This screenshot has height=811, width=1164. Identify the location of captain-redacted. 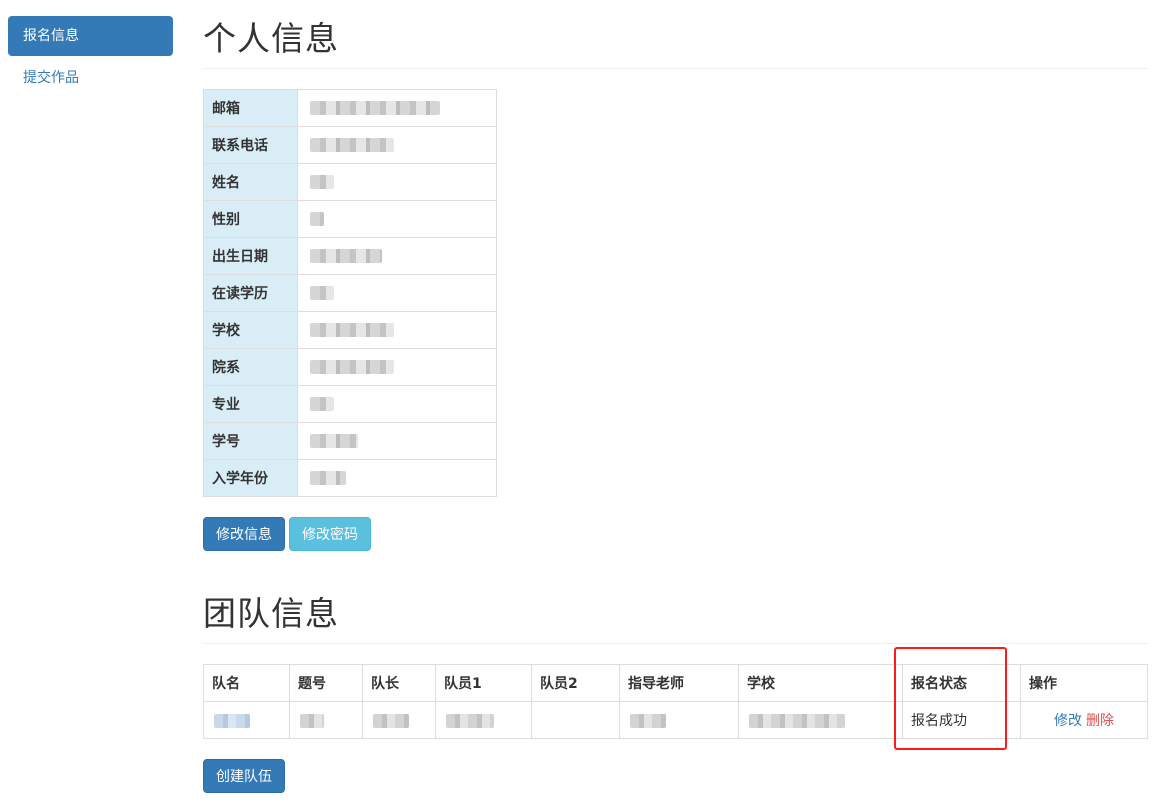
(399, 720).